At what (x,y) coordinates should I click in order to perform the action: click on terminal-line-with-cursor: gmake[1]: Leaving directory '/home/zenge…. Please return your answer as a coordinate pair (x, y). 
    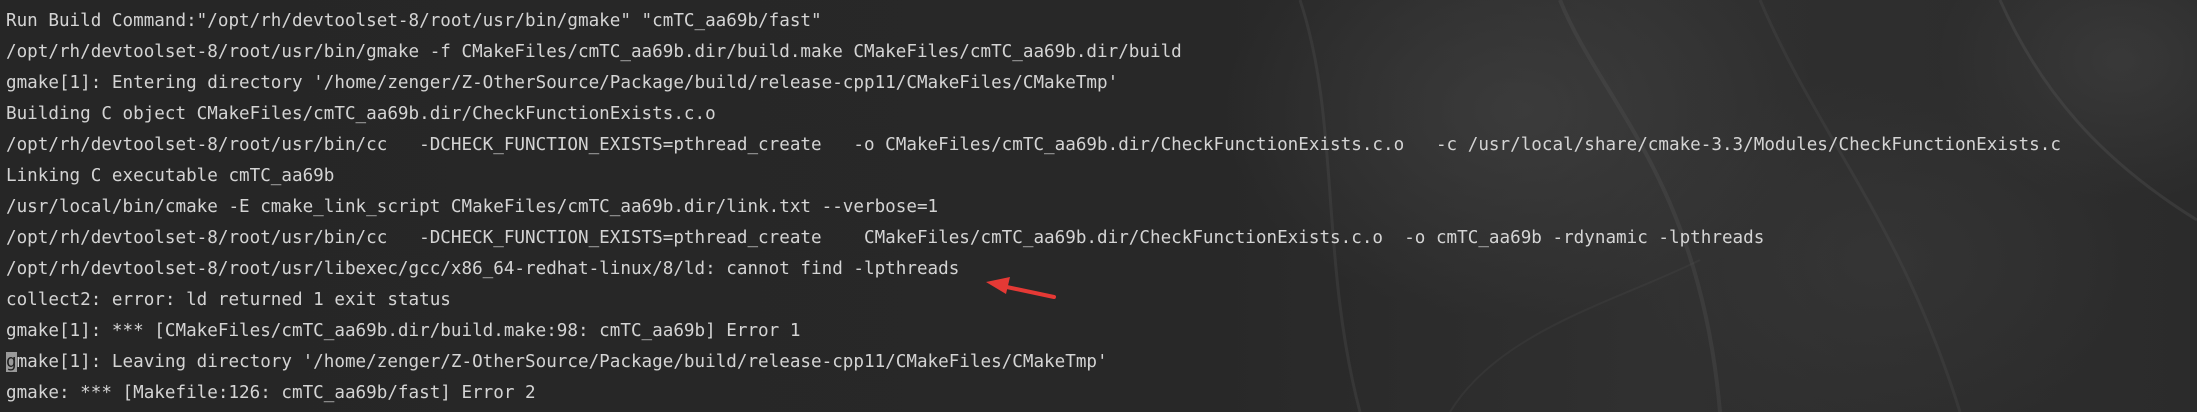
    Looking at the image, I should click on (1033, 362).